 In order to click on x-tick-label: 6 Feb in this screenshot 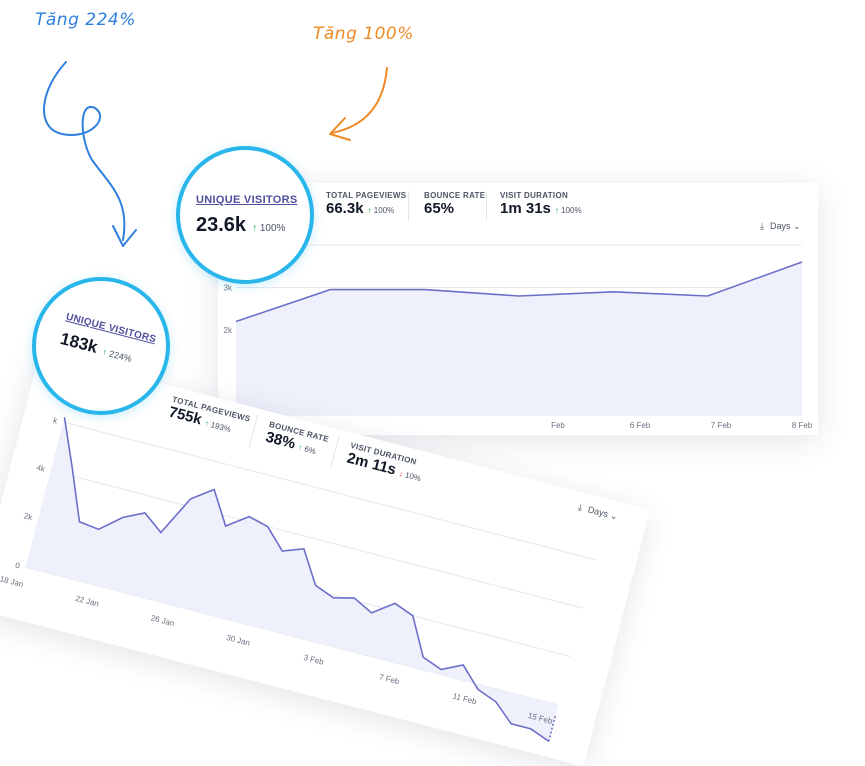, I will do `click(640, 425)`.